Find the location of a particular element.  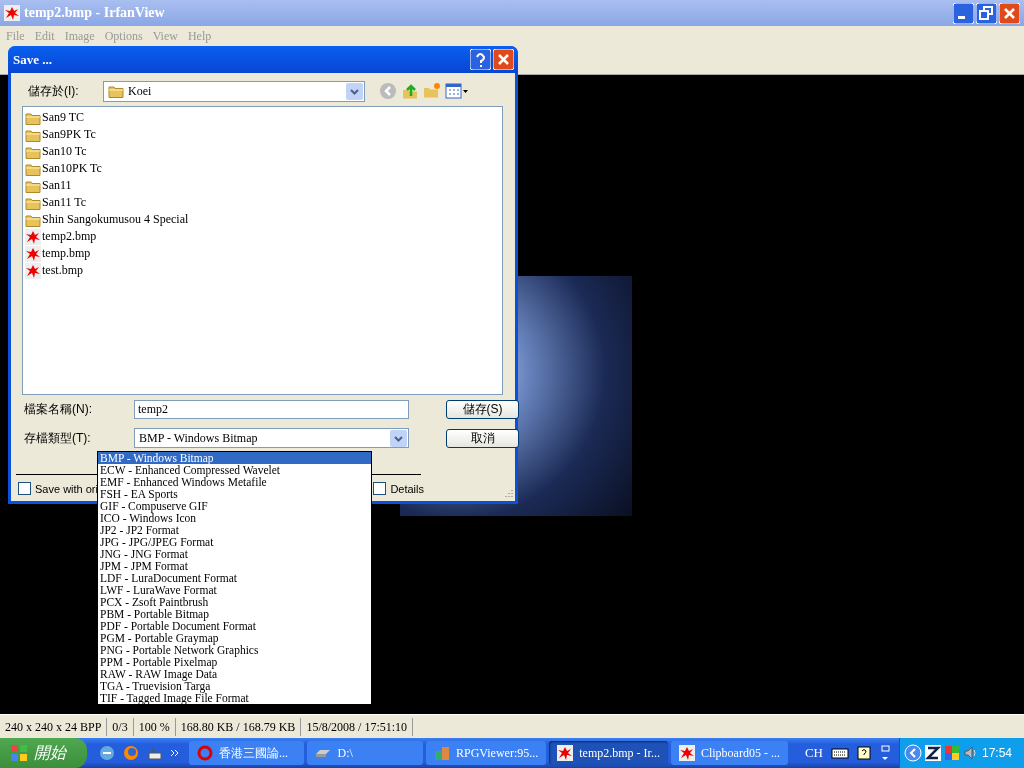

clock: 17:54 is located at coordinates (996, 753).